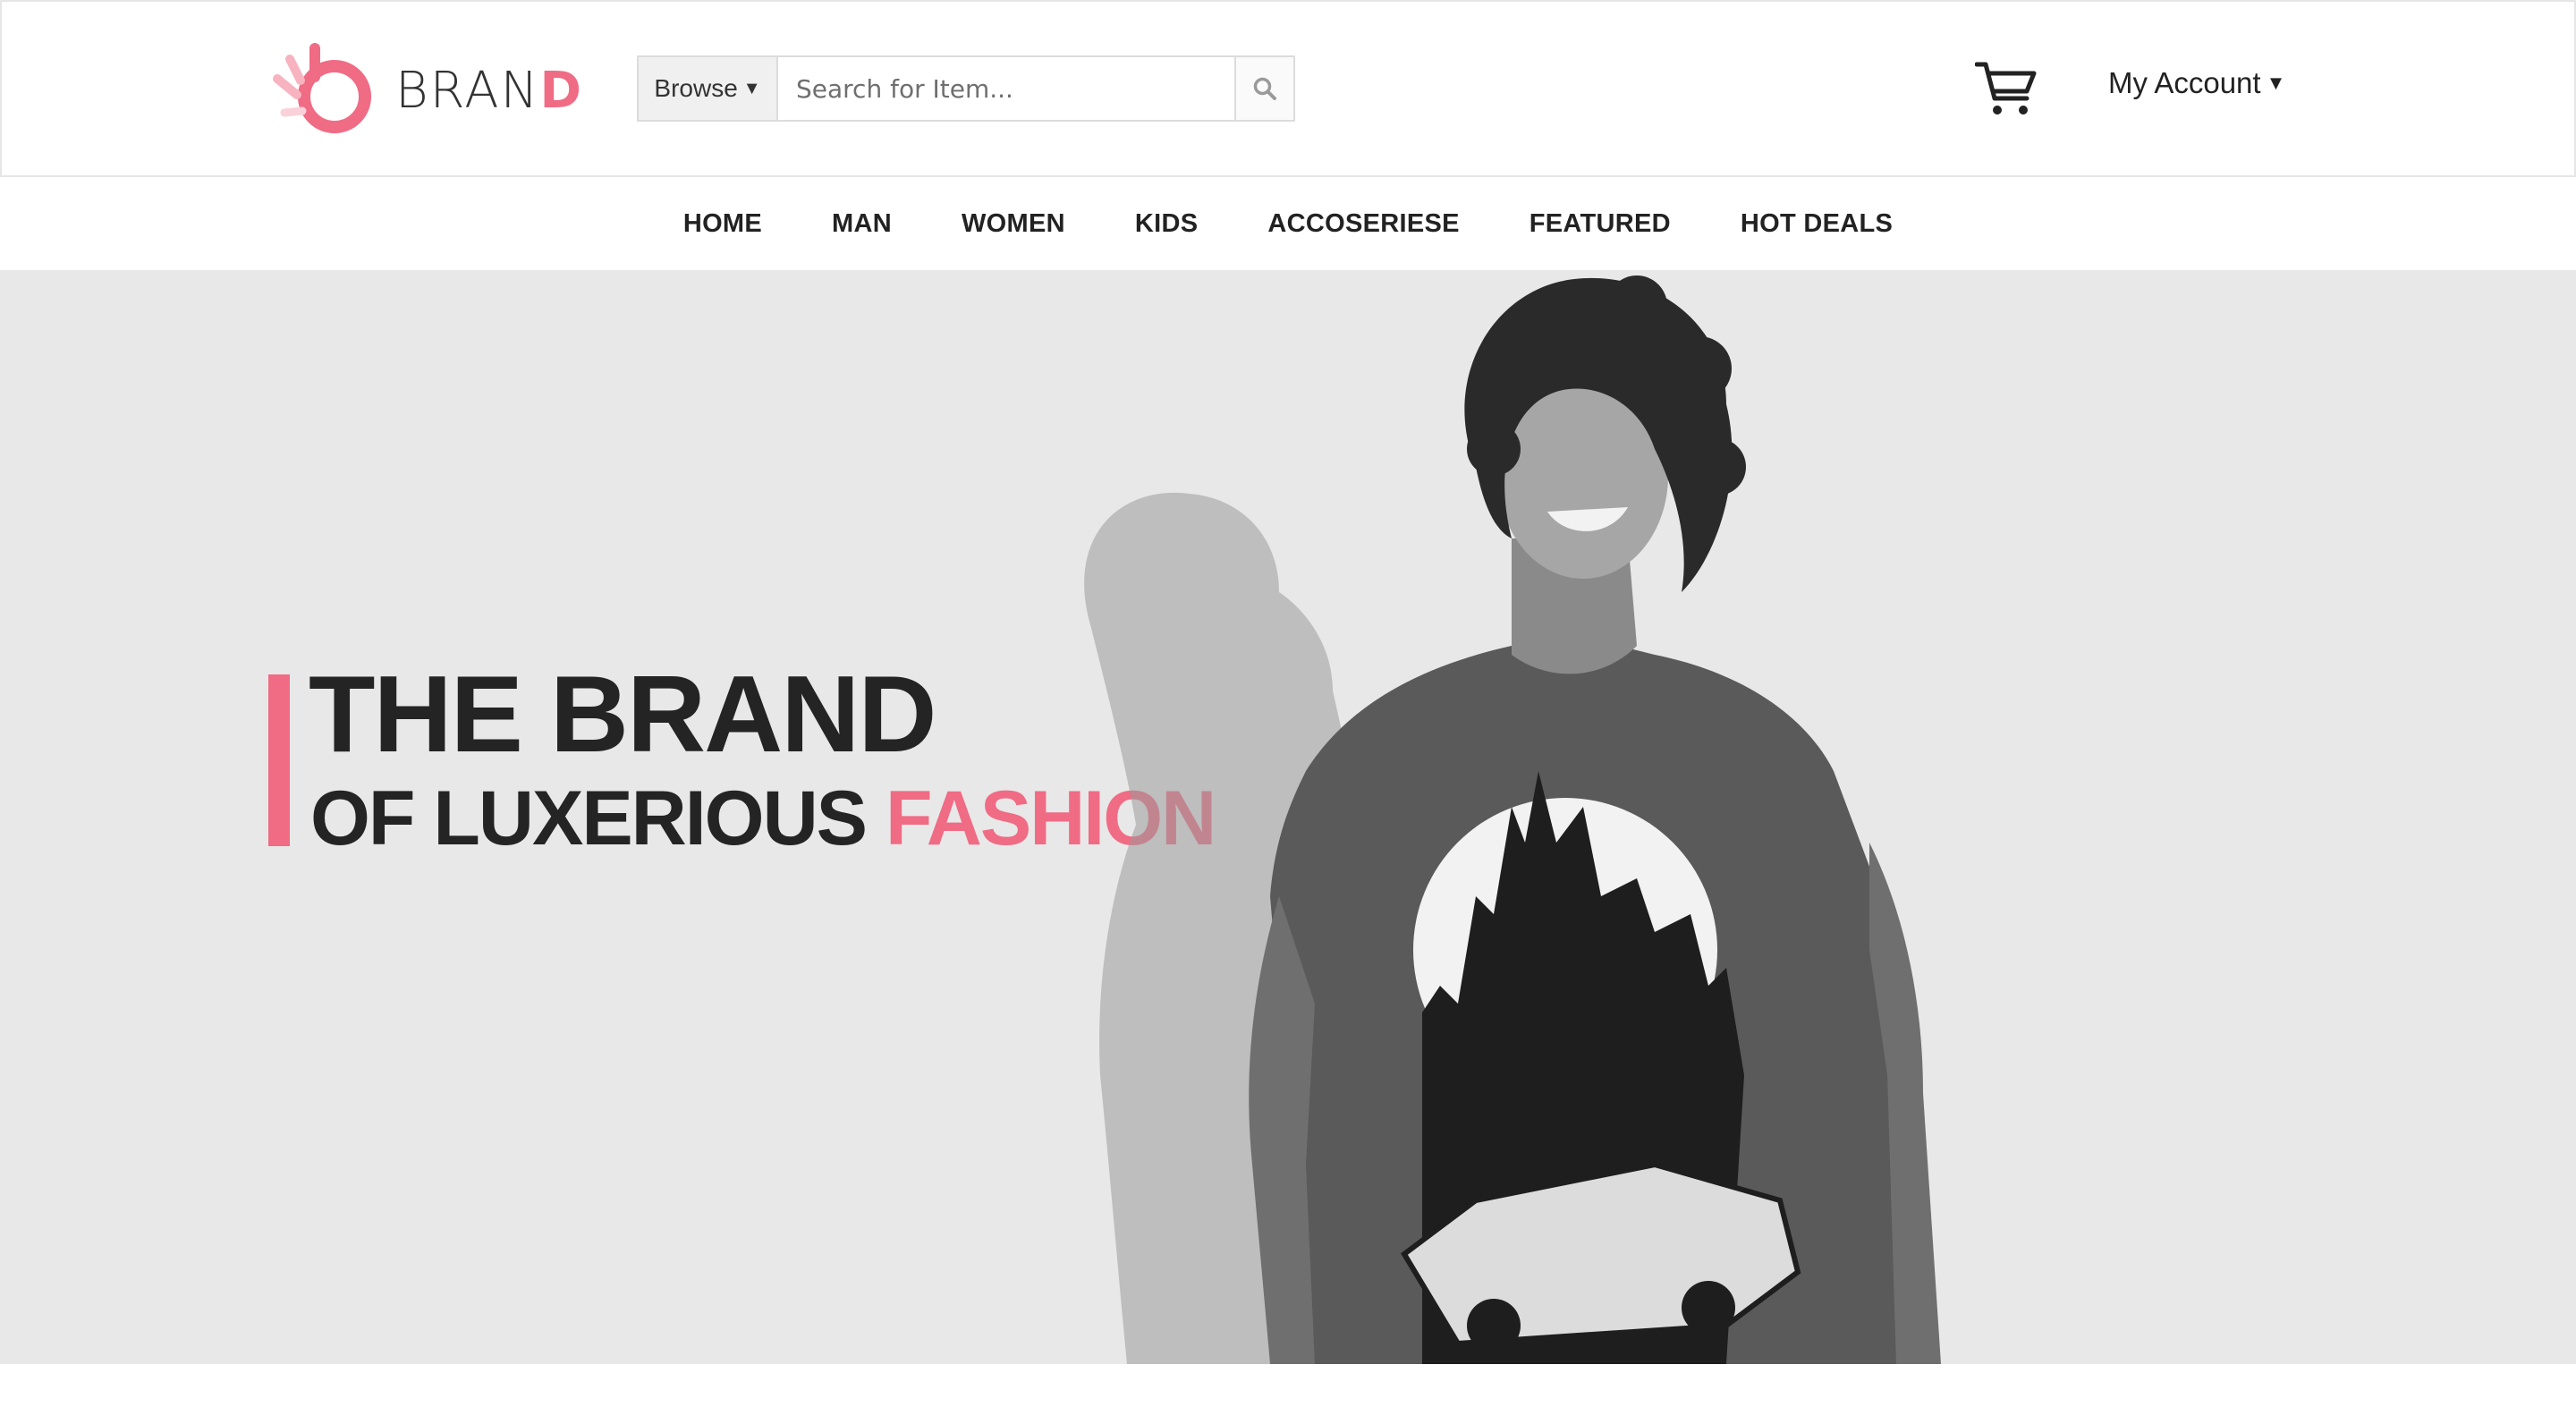 This screenshot has width=2576, height=1407. Describe the element at coordinates (279, 760) in the screenshot. I see `hero-accent-bar` at that location.